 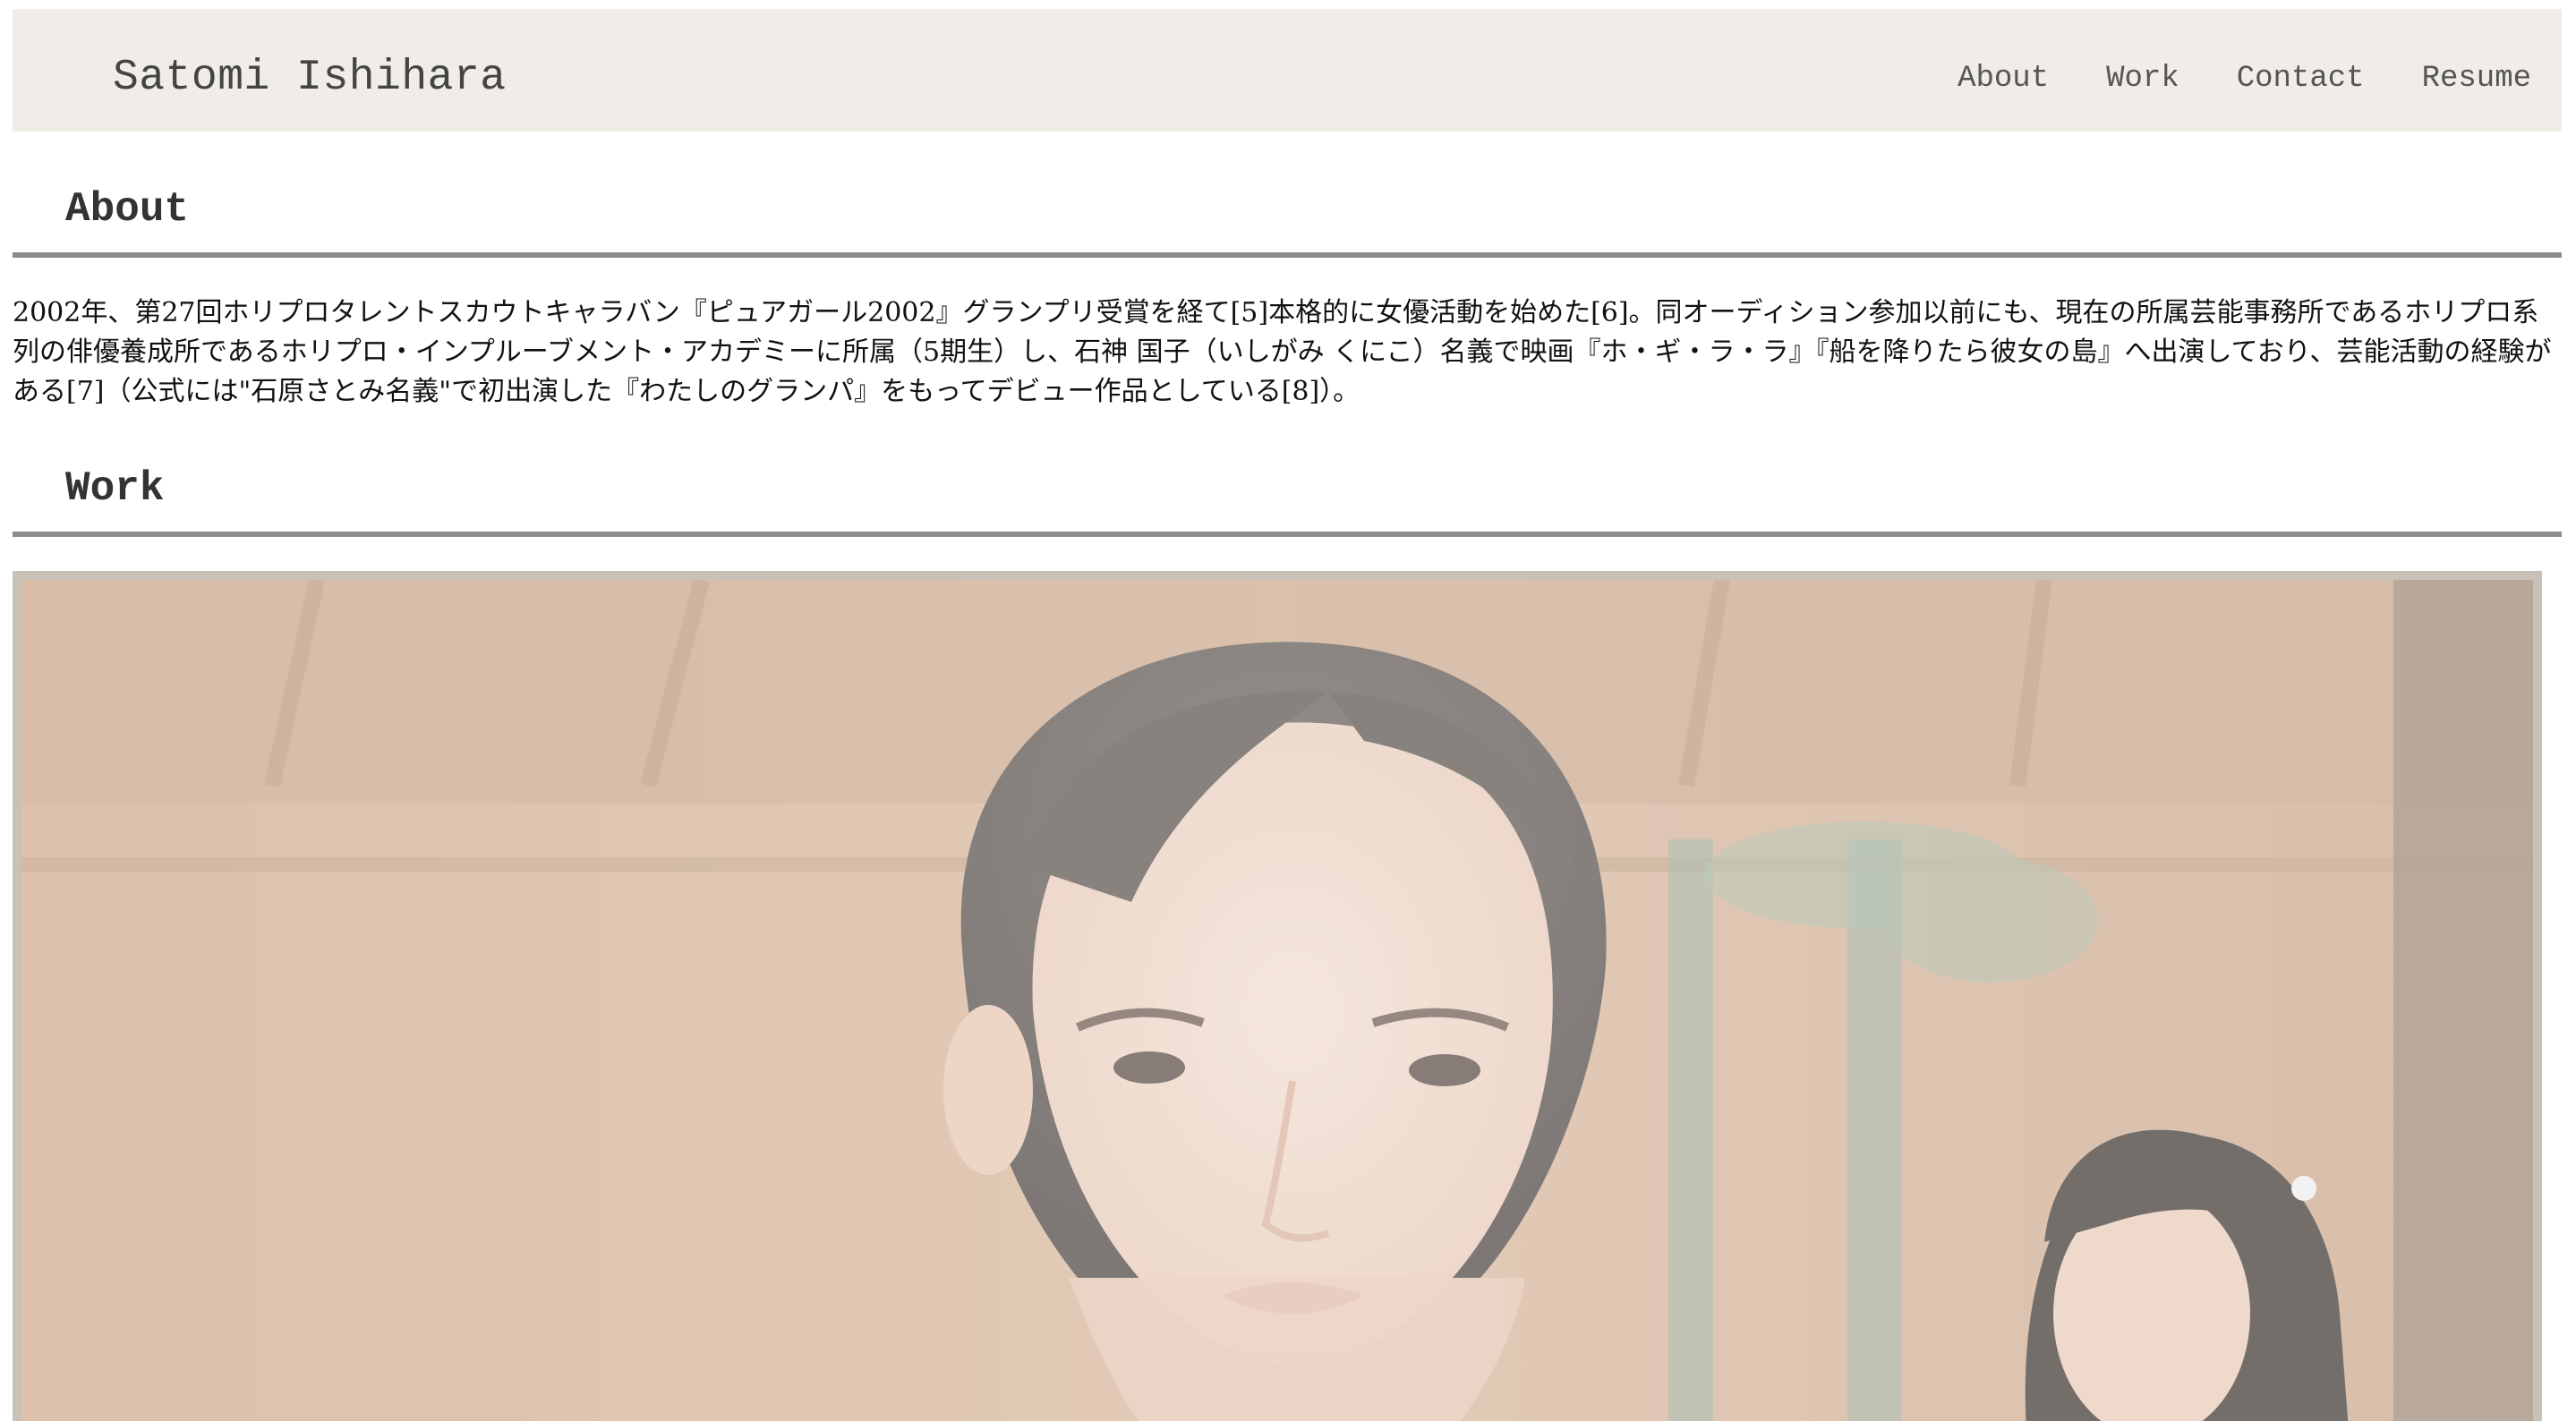 What do you see at coordinates (2476, 78) in the screenshot?
I see `nav-link-resume: Resume` at bounding box center [2476, 78].